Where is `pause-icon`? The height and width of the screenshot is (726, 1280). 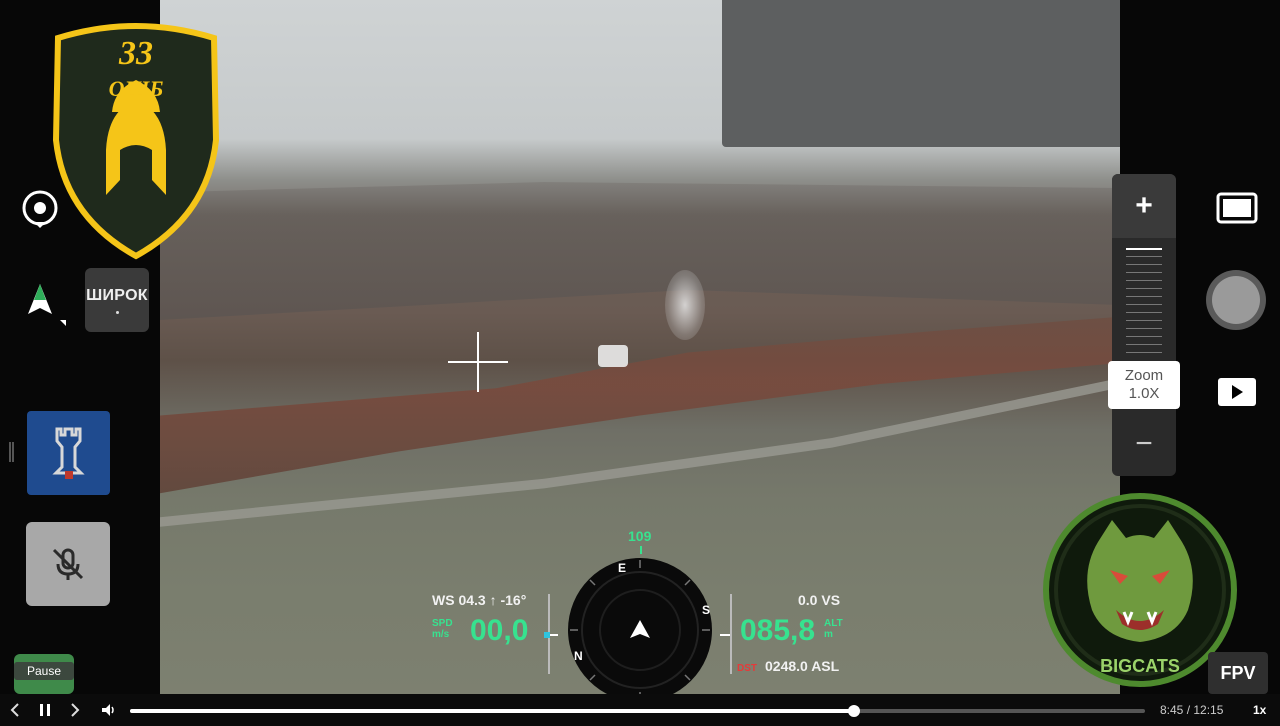 pause-icon is located at coordinates (45, 710).